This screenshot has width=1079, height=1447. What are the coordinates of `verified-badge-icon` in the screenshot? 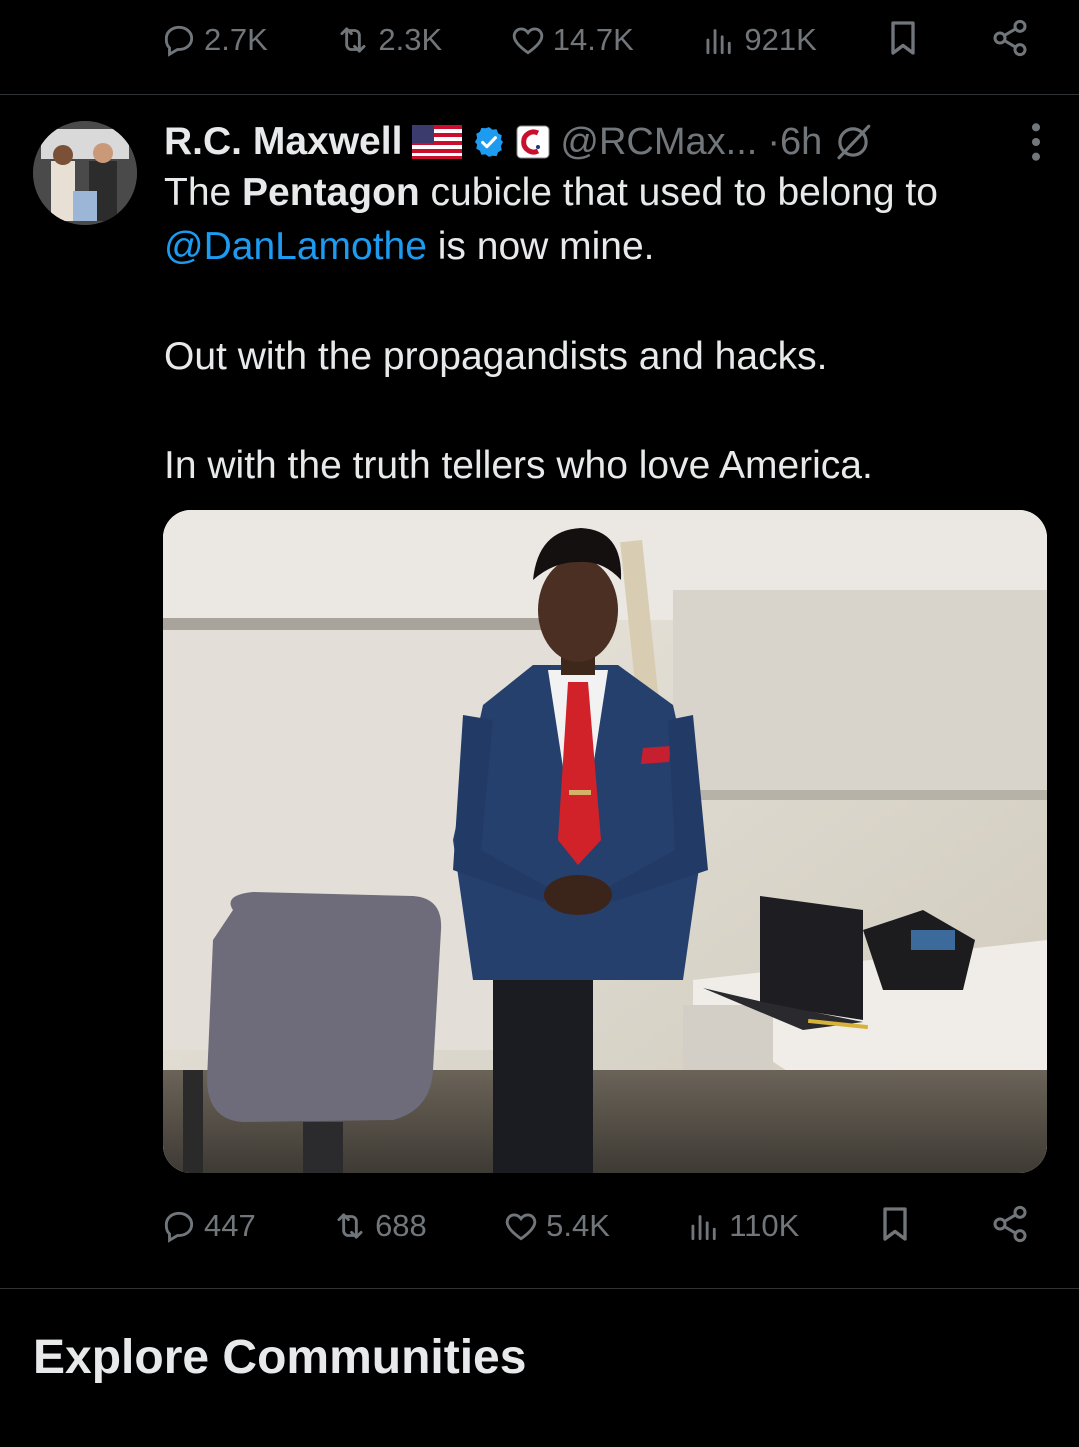 It's located at (489, 142).